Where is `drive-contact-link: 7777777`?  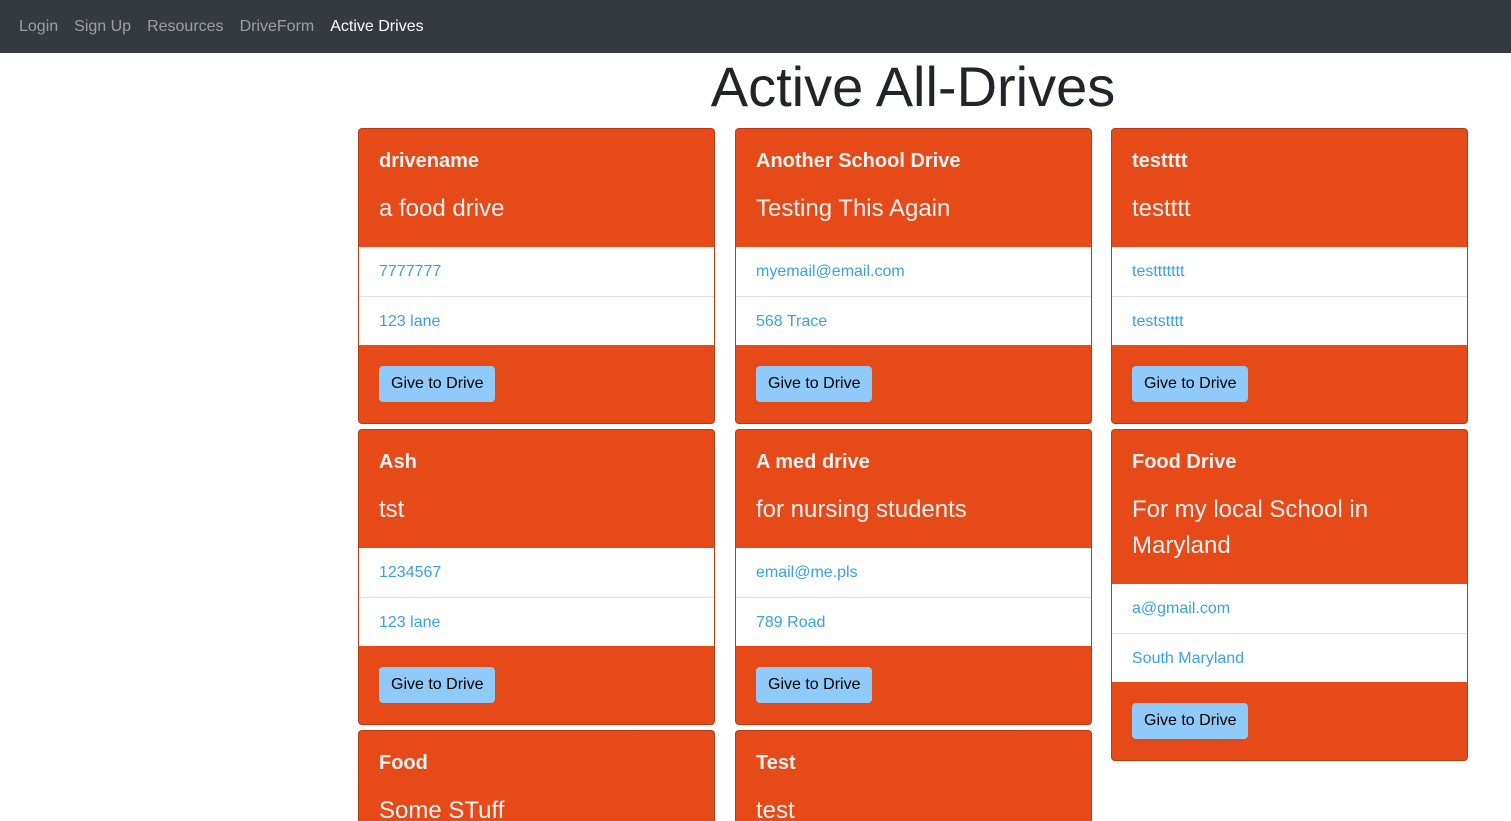
drive-contact-link: 7777777 is located at coordinates (536, 271).